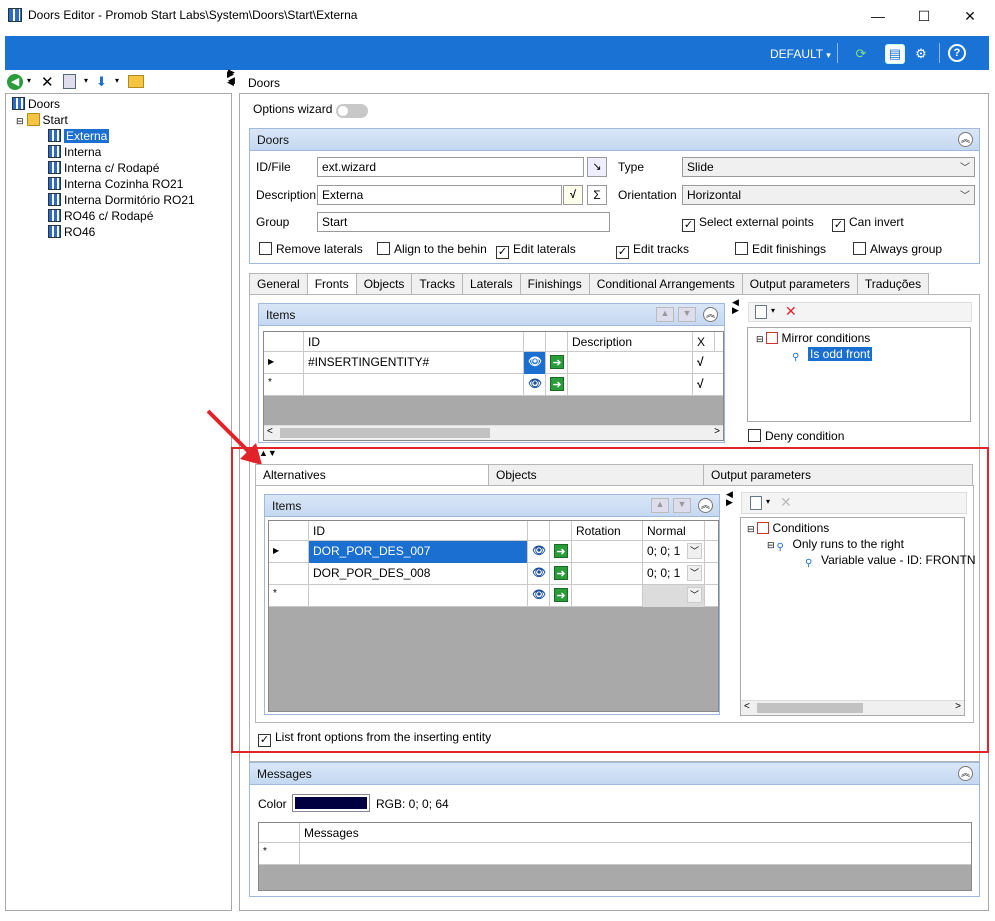  I want to click on back-icon: ◀, so click(15, 82).